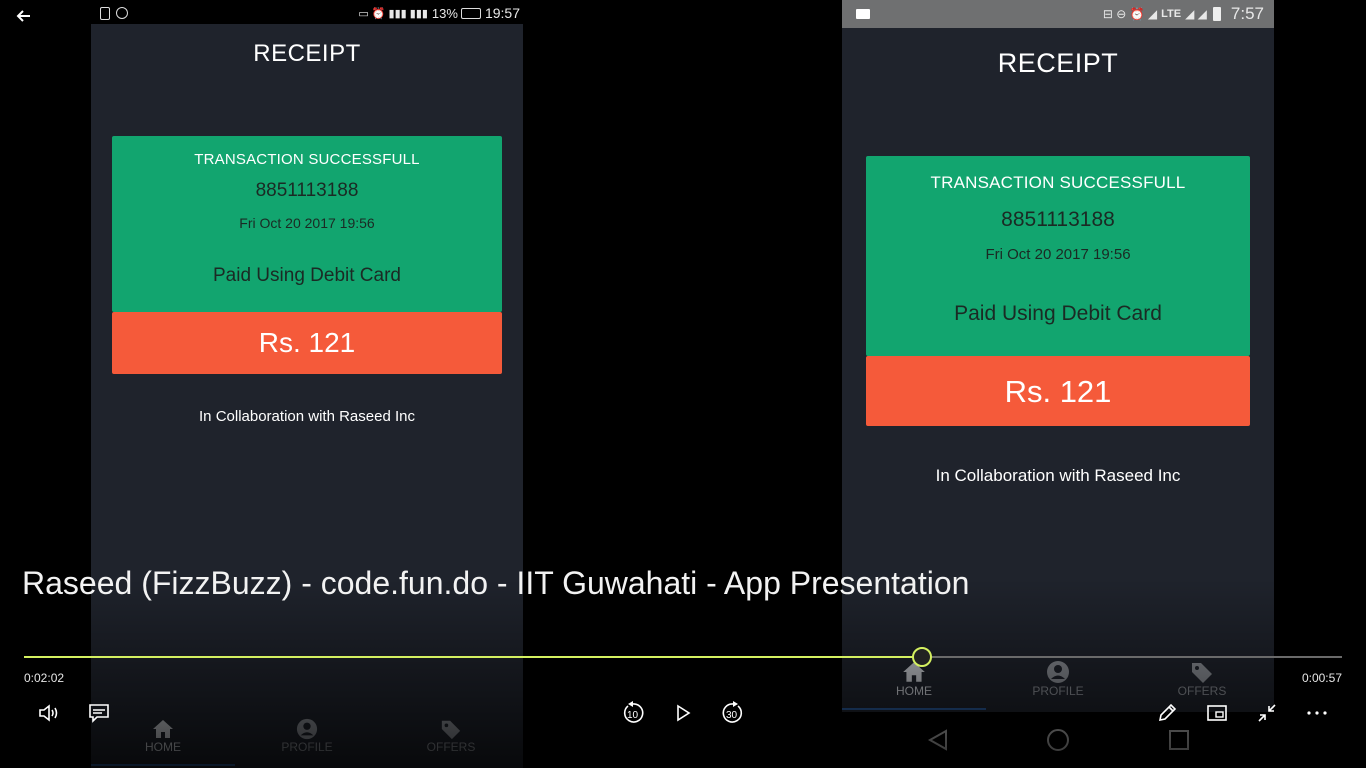 The height and width of the screenshot is (768, 1366). Describe the element at coordinates (163, 729) in the screenshot. I see `home-icon` at that location.